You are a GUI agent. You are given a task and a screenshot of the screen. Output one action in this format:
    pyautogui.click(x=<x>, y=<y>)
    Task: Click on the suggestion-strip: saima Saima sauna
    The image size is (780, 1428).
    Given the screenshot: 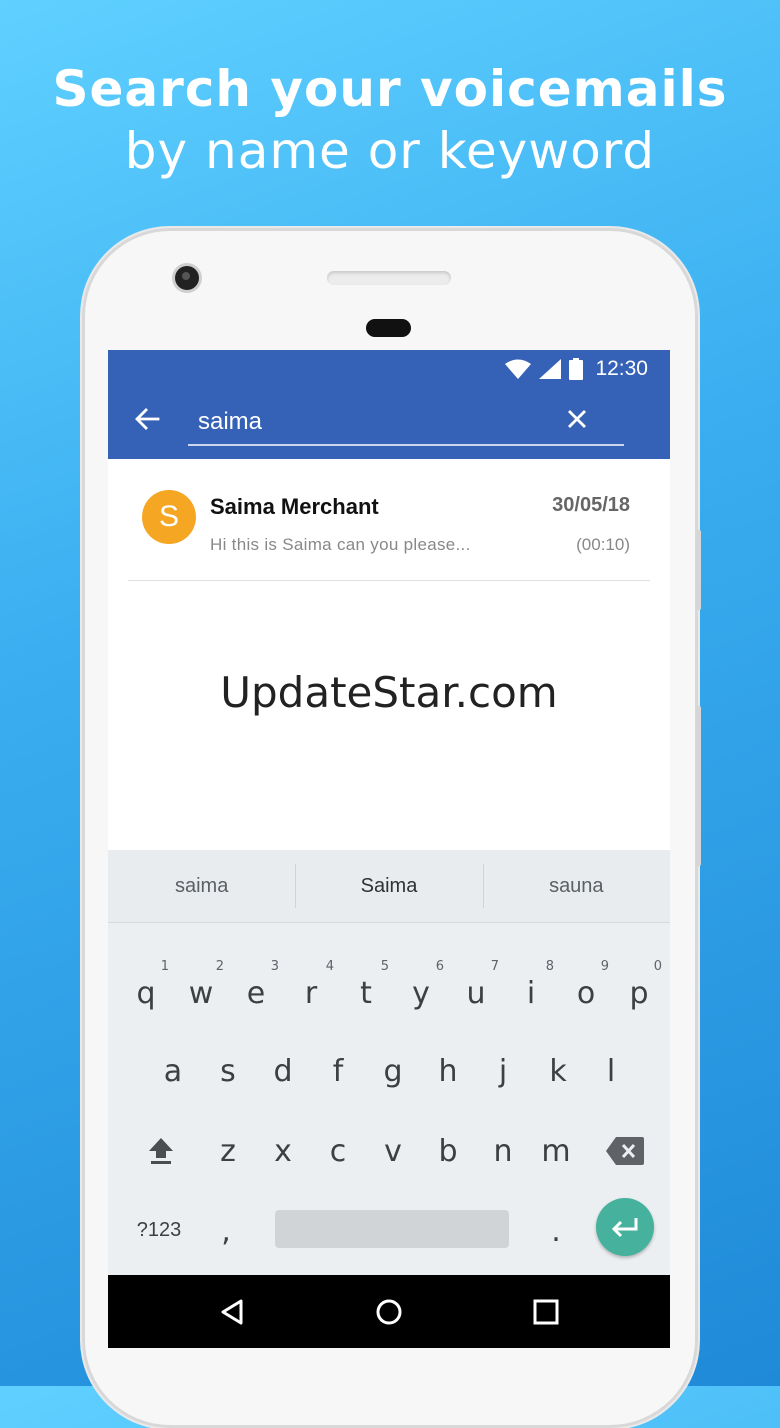 What is the action you would take?
    pyautogui.click(x=389, y=886)
    